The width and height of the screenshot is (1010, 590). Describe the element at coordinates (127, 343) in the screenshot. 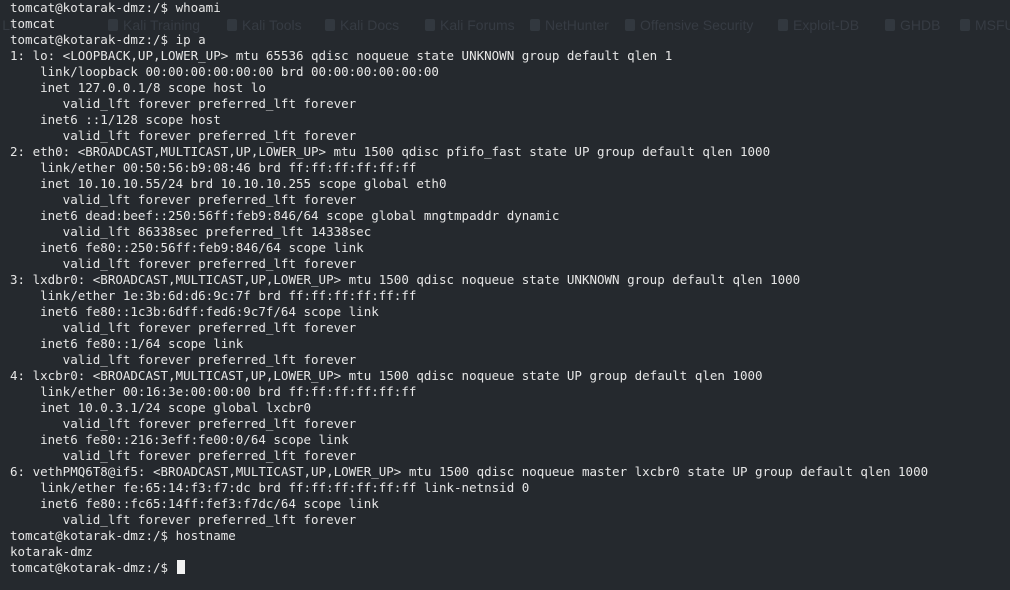

I see `terminal-line: inet6 fe80::1/64 scope link` at that location.